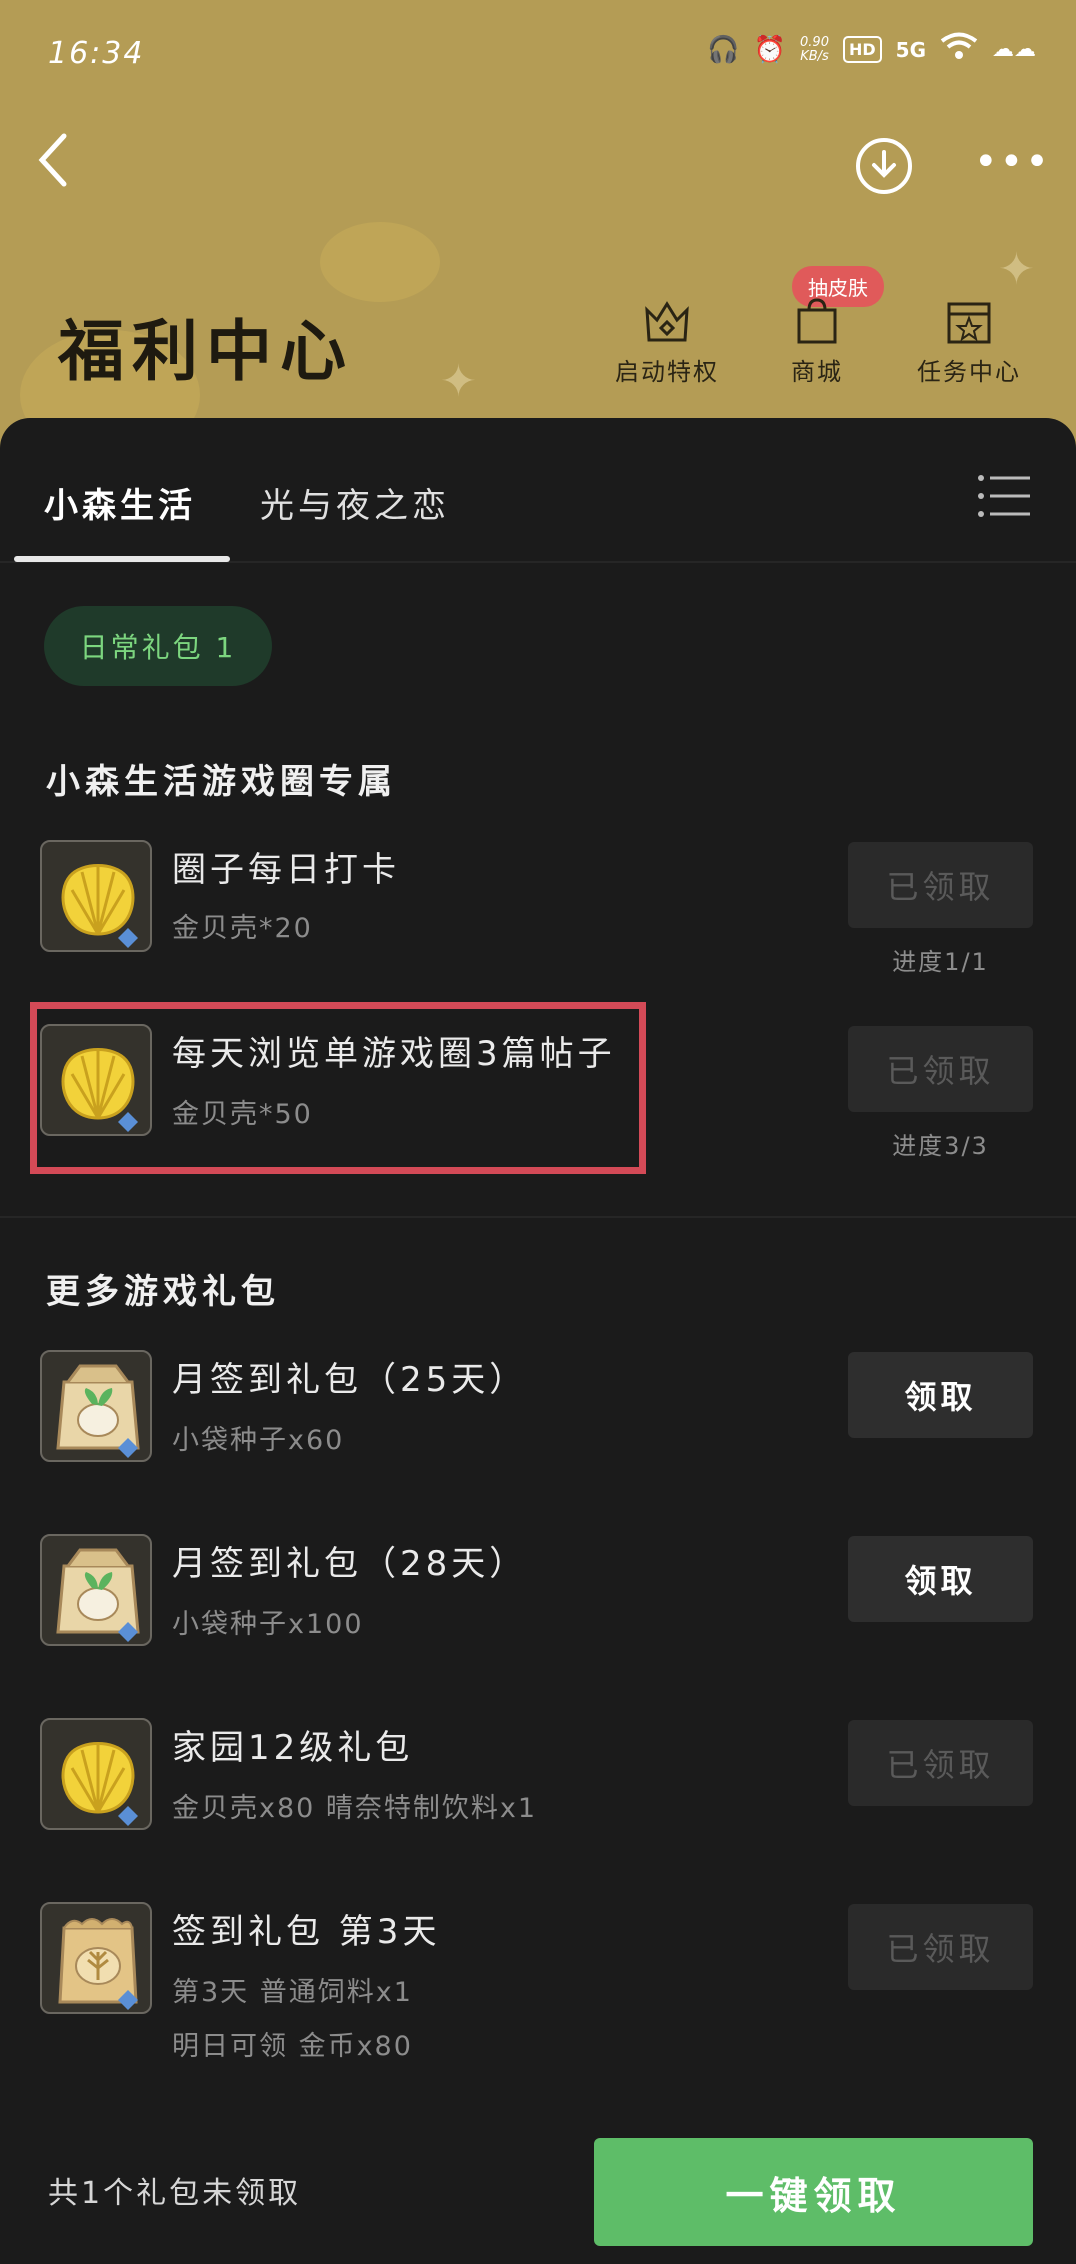  I want to click on item-name: 签到礼包 第3天, so click(306, 1932).